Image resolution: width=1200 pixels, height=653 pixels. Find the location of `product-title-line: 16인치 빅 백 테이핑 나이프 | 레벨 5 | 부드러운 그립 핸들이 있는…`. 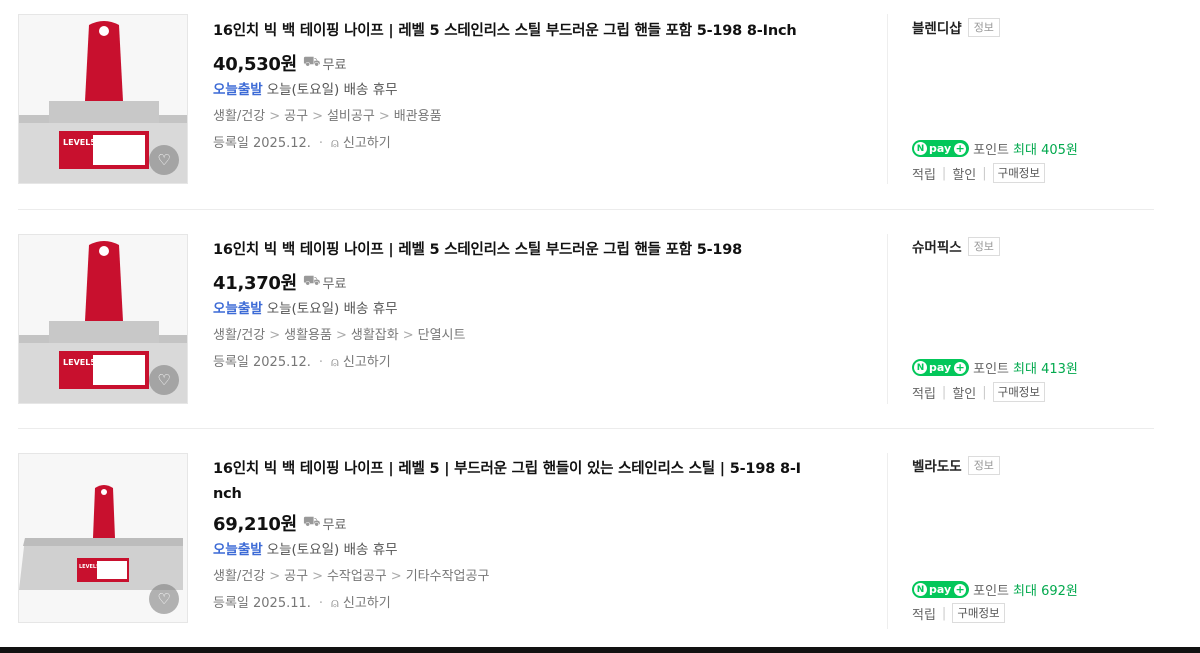

product-title-line: 16인치 빅 백 테이핑 나이프 | 레벨 5 | 부드러운 그립 핸들이 있는… is located at coordinates (507, 469).